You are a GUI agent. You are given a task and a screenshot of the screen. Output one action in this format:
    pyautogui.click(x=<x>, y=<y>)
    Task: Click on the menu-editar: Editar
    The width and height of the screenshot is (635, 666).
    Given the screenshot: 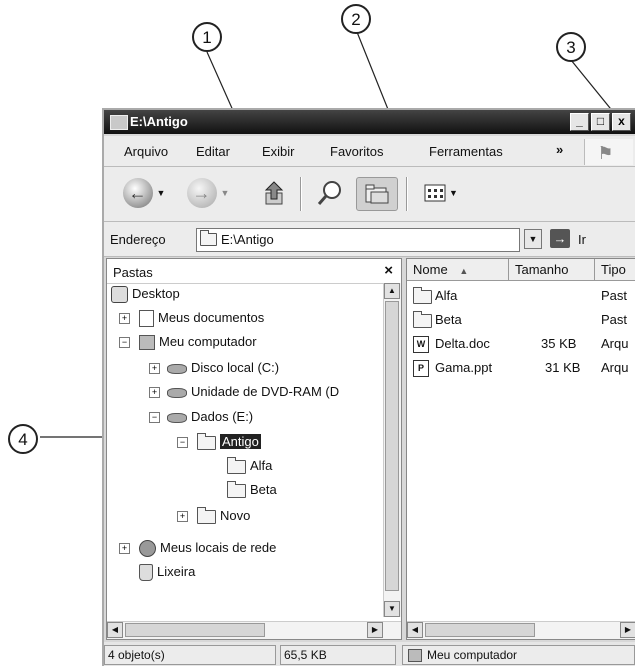 What is the action you would take?
    pyautogui.click(x=213, y=151)
    